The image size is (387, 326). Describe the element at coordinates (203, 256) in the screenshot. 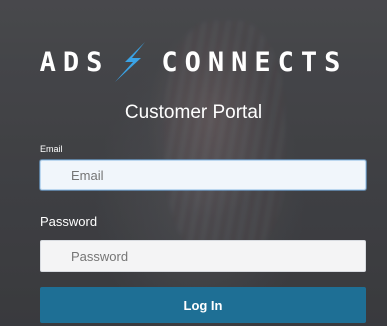

I see `password-field` at that location.